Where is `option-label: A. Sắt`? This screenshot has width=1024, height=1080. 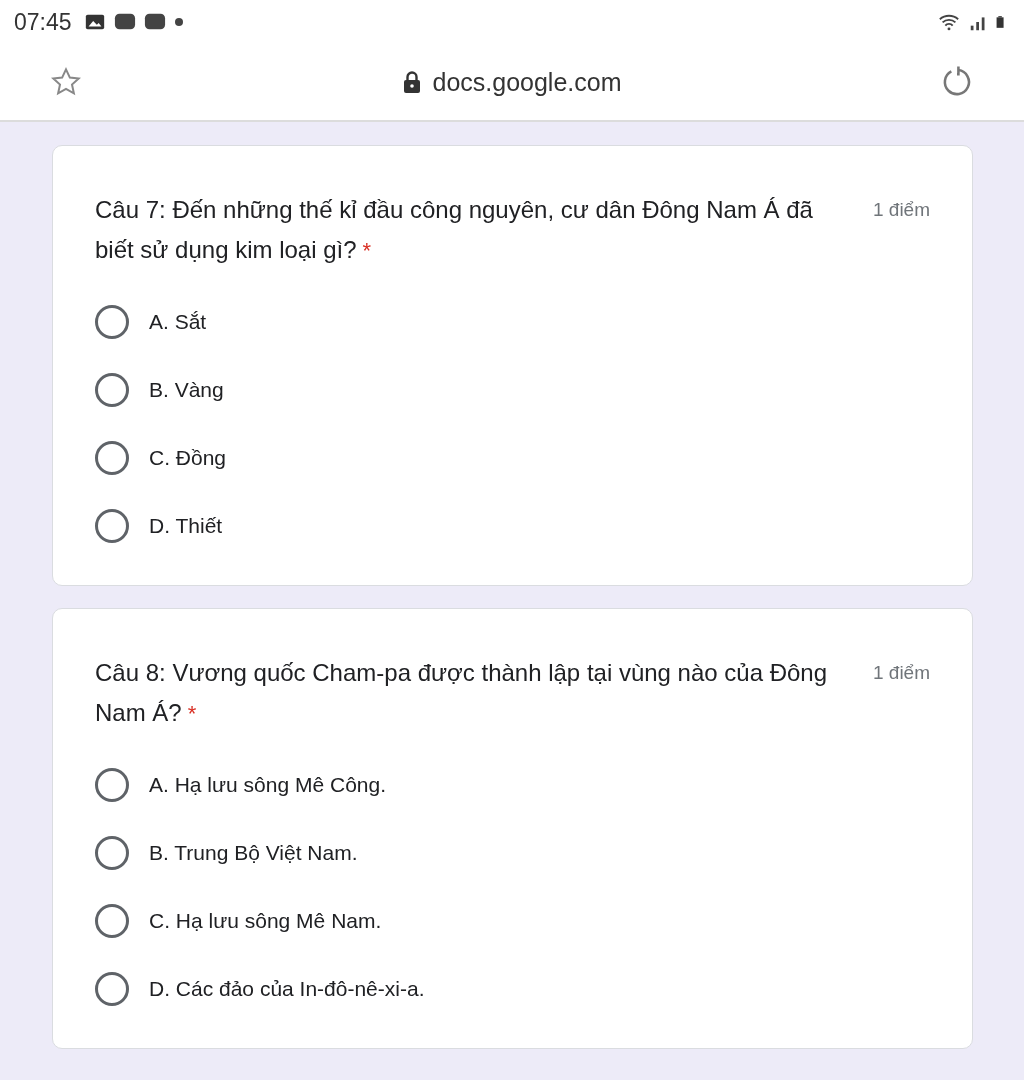 option-label: A. Sắt is located at coordinates (178, 322).